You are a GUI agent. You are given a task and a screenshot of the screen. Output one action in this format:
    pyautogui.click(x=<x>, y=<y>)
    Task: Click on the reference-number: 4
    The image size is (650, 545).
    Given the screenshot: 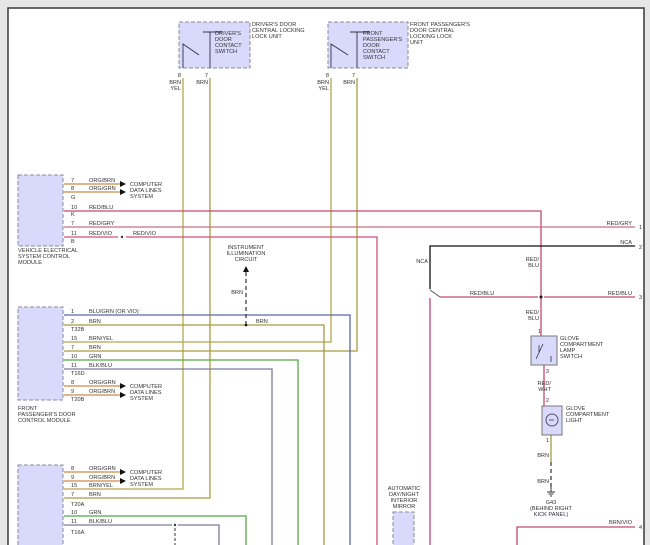 What is the action you would take?
    pyautogui.click(x=640, y=528)
    